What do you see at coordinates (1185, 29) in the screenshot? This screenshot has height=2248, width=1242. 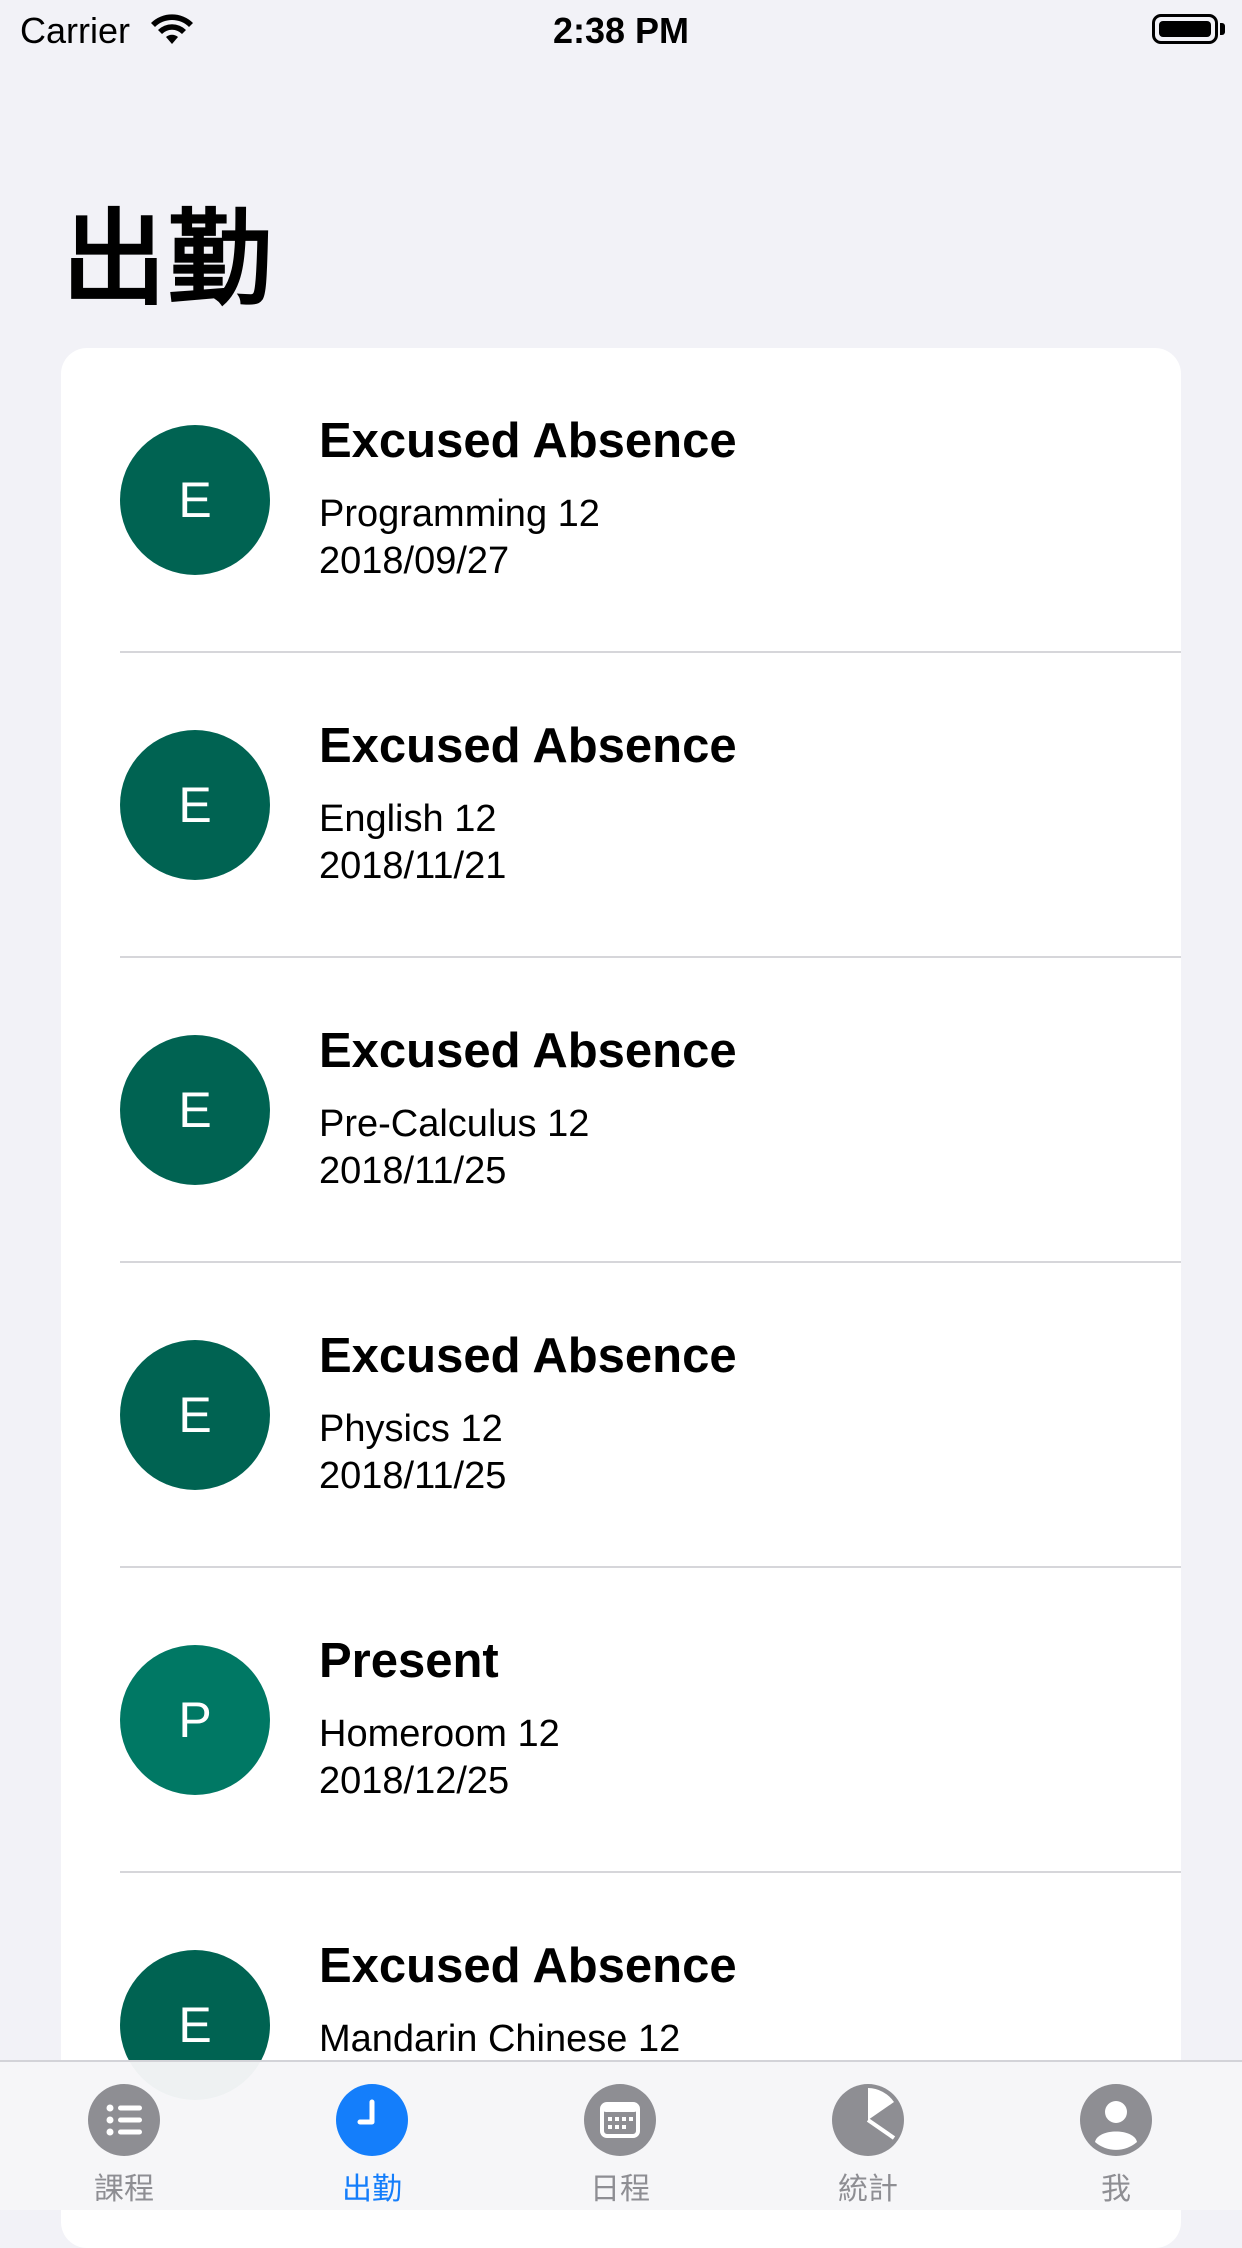 I see `battery-icon` at bounding box center [1185, 29].